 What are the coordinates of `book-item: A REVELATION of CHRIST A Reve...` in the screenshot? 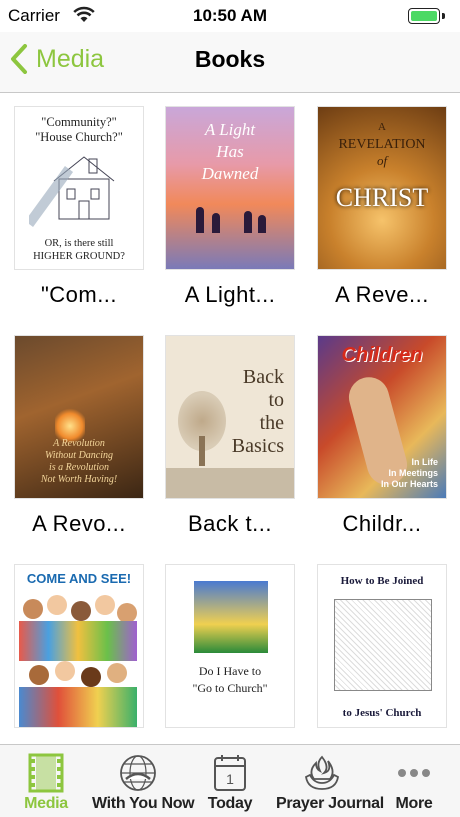 It's located at (382, 207).